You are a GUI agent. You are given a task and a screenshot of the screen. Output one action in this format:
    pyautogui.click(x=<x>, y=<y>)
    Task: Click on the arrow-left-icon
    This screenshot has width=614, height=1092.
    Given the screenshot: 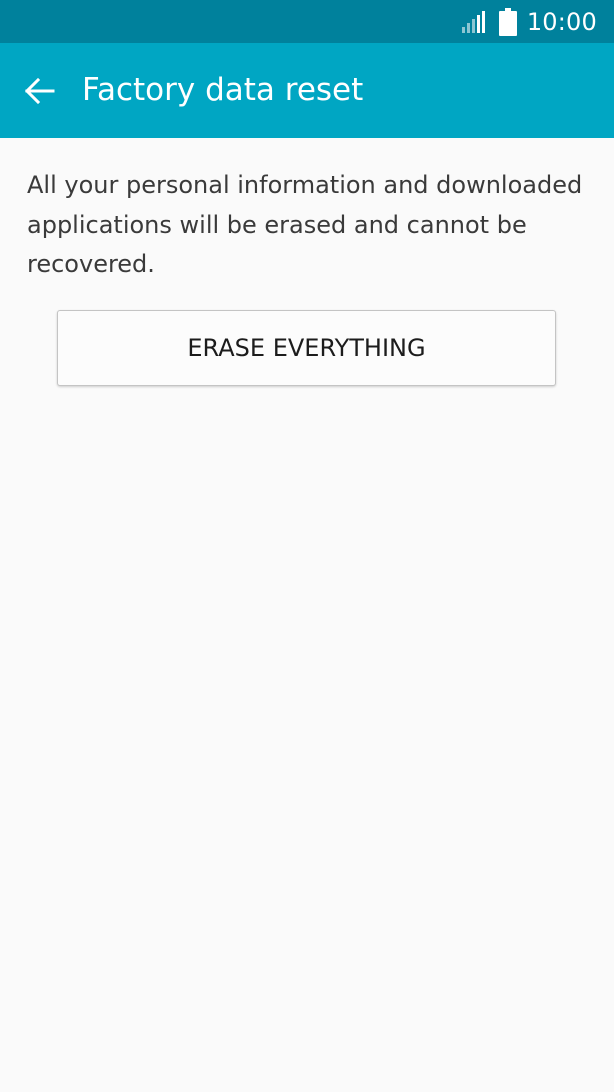 What is the action you would take?
    pyautogui.click(x=40, y=91)
    